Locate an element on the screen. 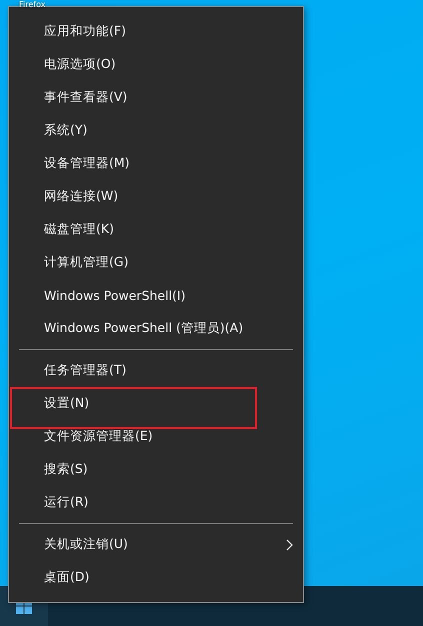 The width and height of the screenshot is (423, 626). menu-item: 系统(Y) is located at coordinates (156, 130).